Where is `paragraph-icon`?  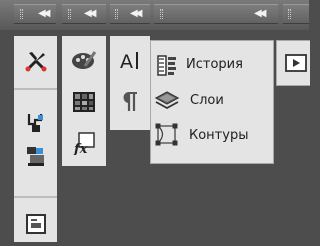
paragraph-icon is located at coordinates (130, 102).